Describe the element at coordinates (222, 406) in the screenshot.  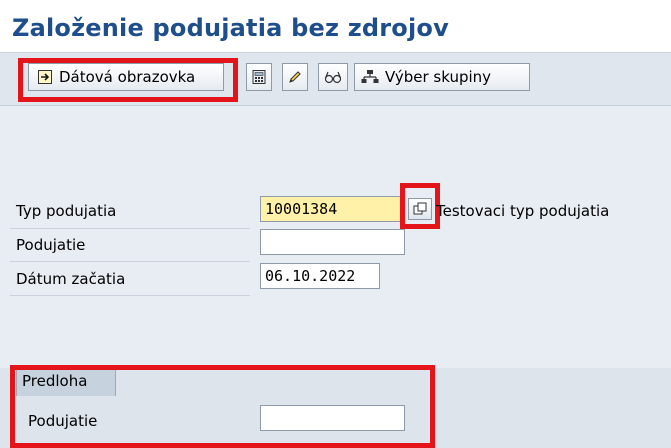
I see `highlight-box-template` at that location.